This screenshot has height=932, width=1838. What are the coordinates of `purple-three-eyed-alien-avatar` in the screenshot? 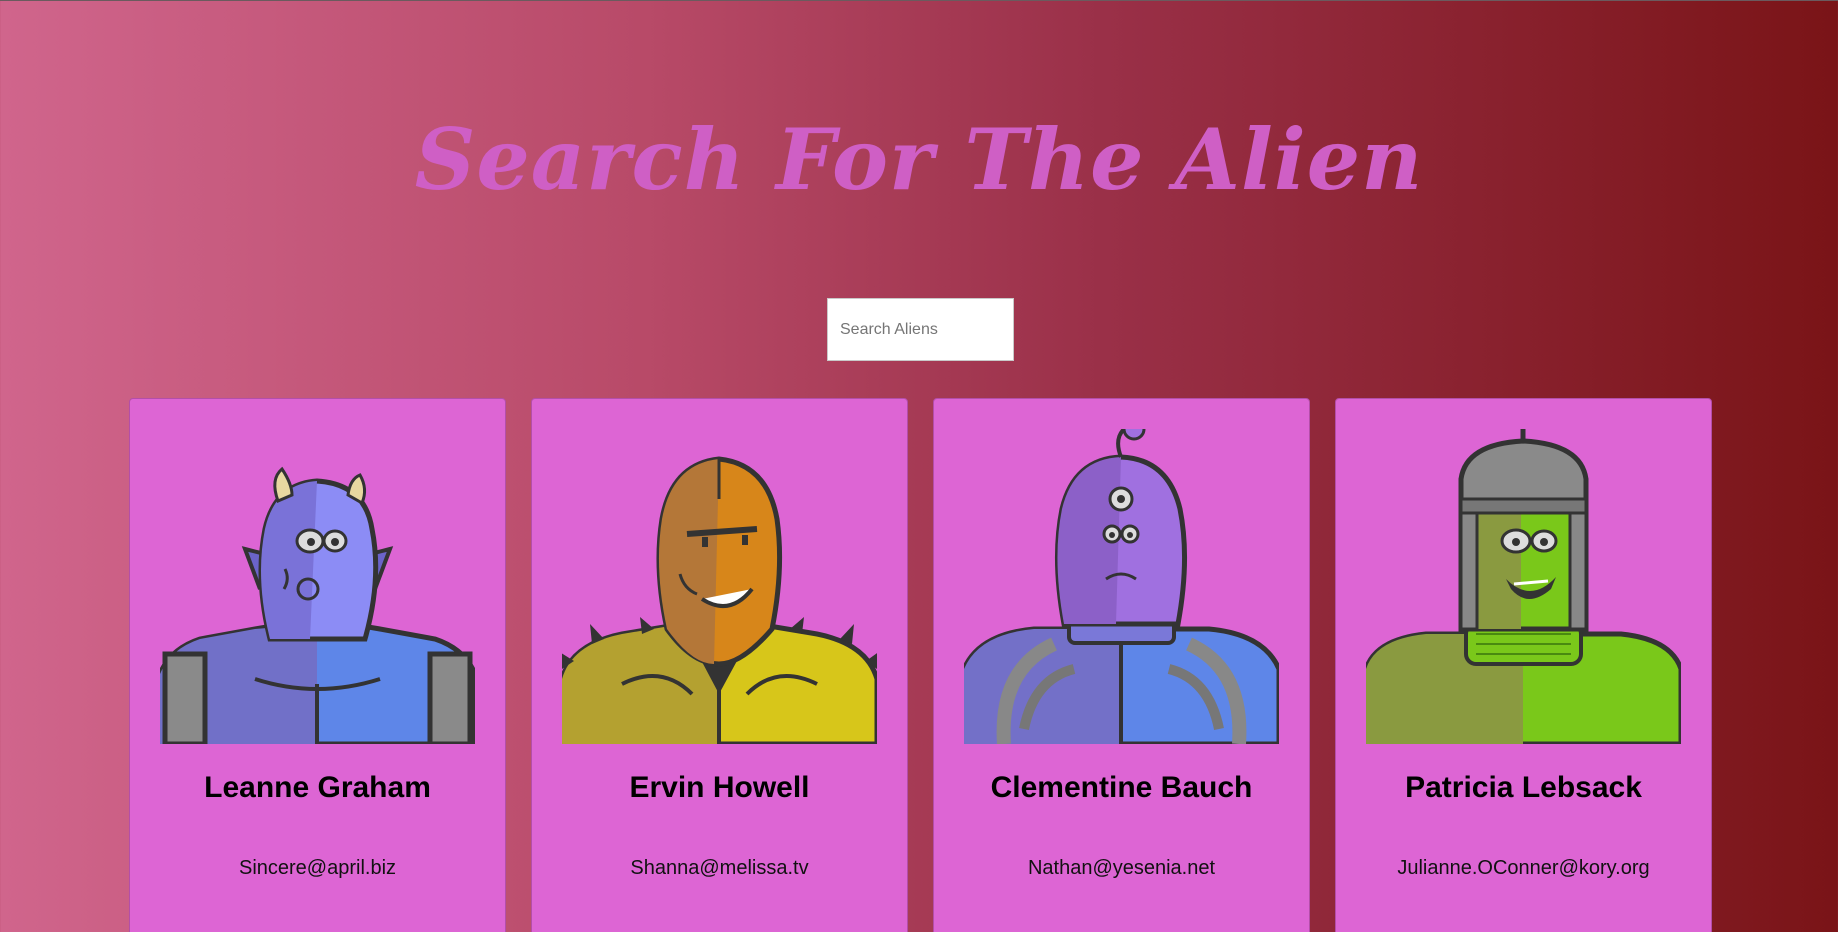 It's located at (1121, 586).